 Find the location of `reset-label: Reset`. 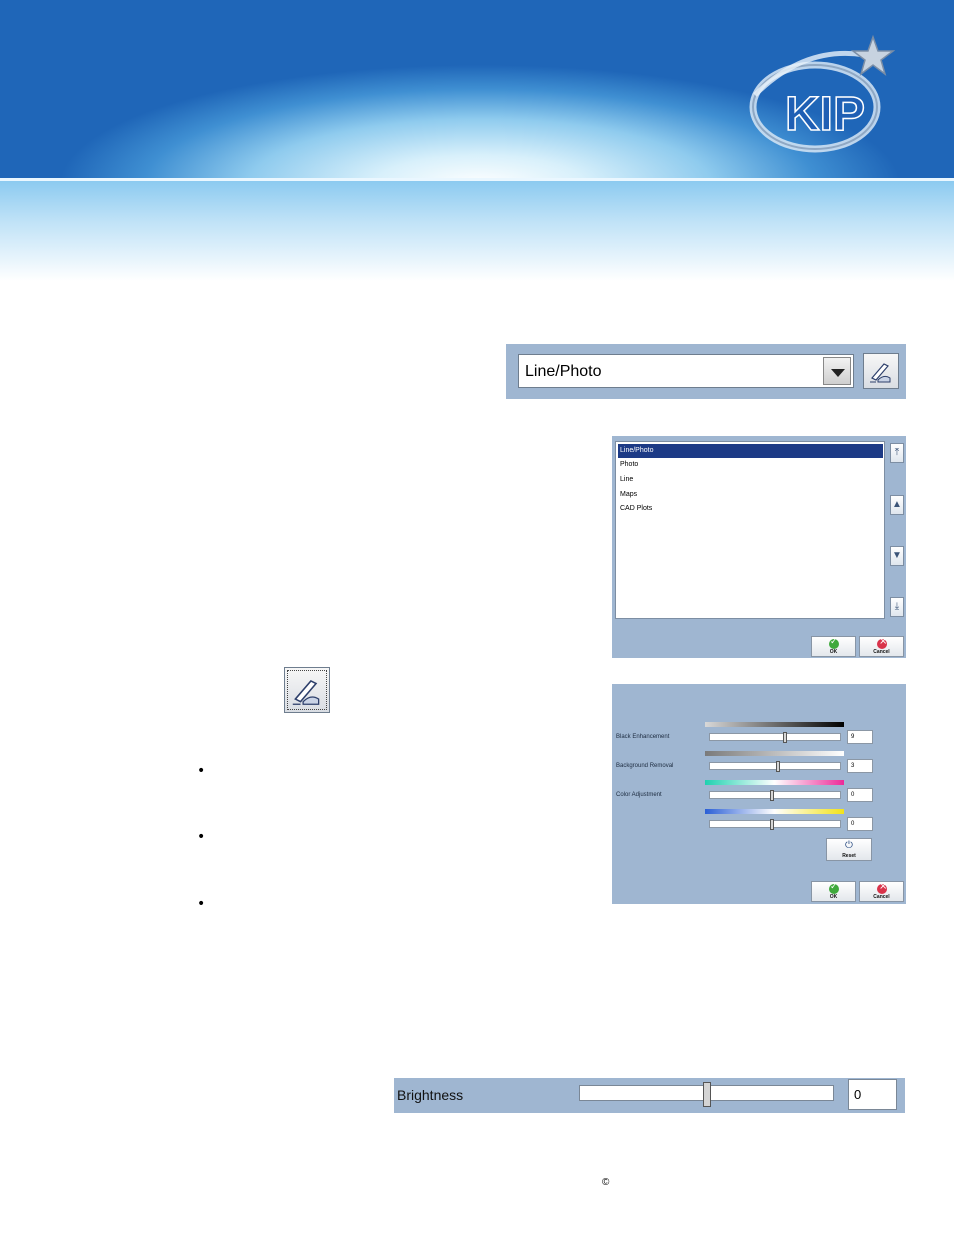

reset-label: Reset is located at coordinates (849, 856).